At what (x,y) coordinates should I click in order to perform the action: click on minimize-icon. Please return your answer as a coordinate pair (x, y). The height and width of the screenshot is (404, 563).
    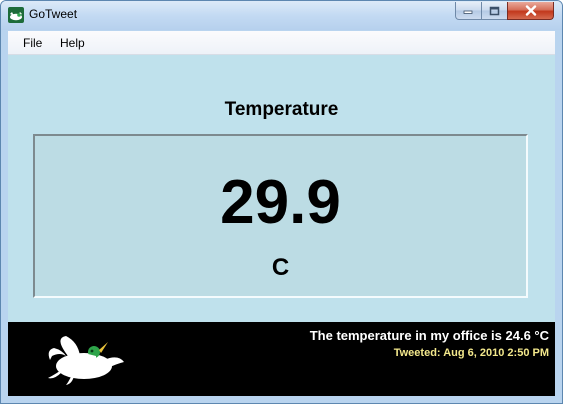
    Looking at the image, I should click on (468, 12).